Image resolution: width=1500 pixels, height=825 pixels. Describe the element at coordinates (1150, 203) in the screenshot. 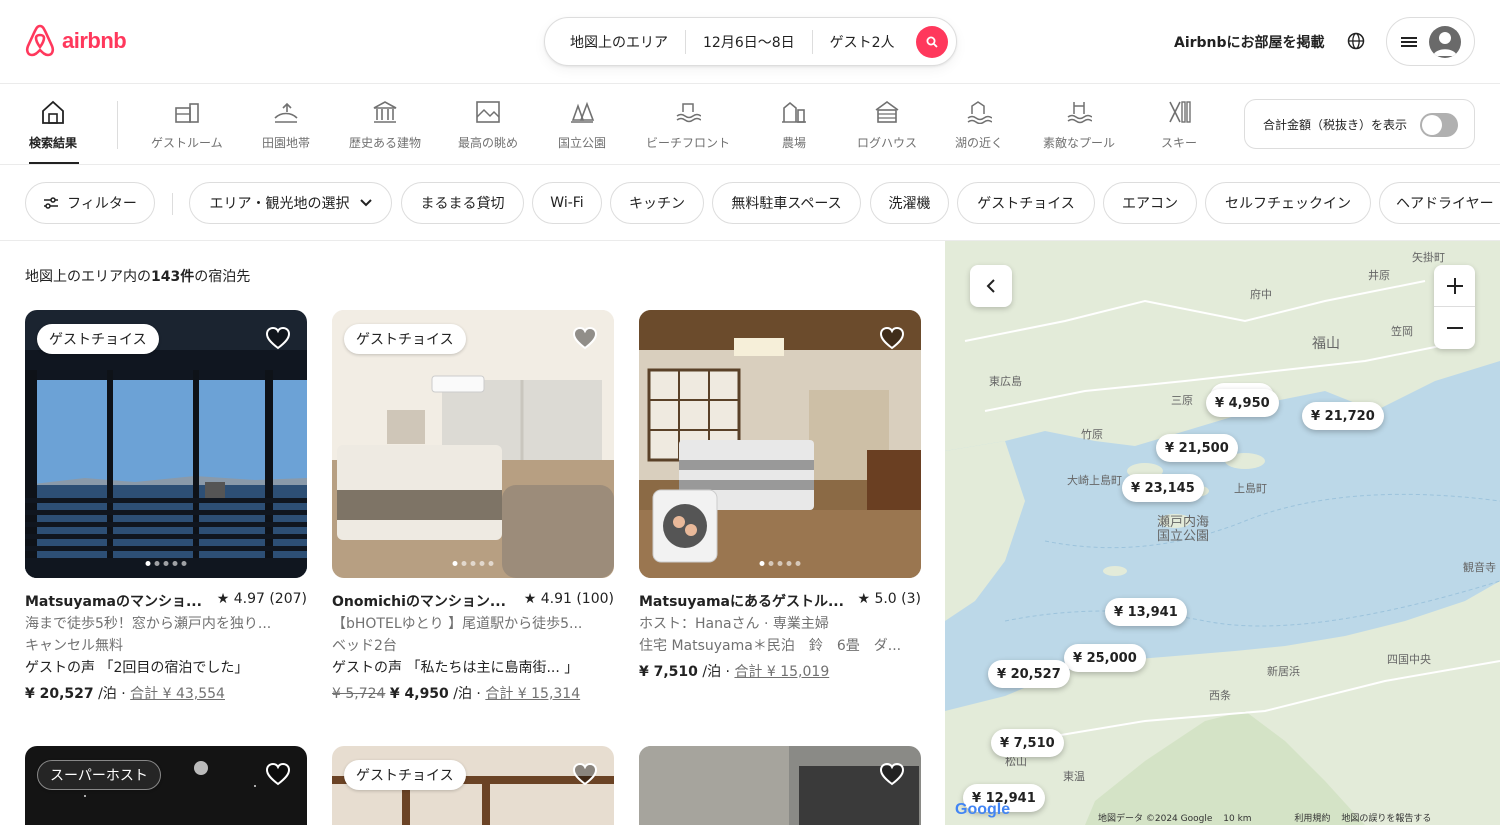

I see `chip-aircon: エアコン` at that location.